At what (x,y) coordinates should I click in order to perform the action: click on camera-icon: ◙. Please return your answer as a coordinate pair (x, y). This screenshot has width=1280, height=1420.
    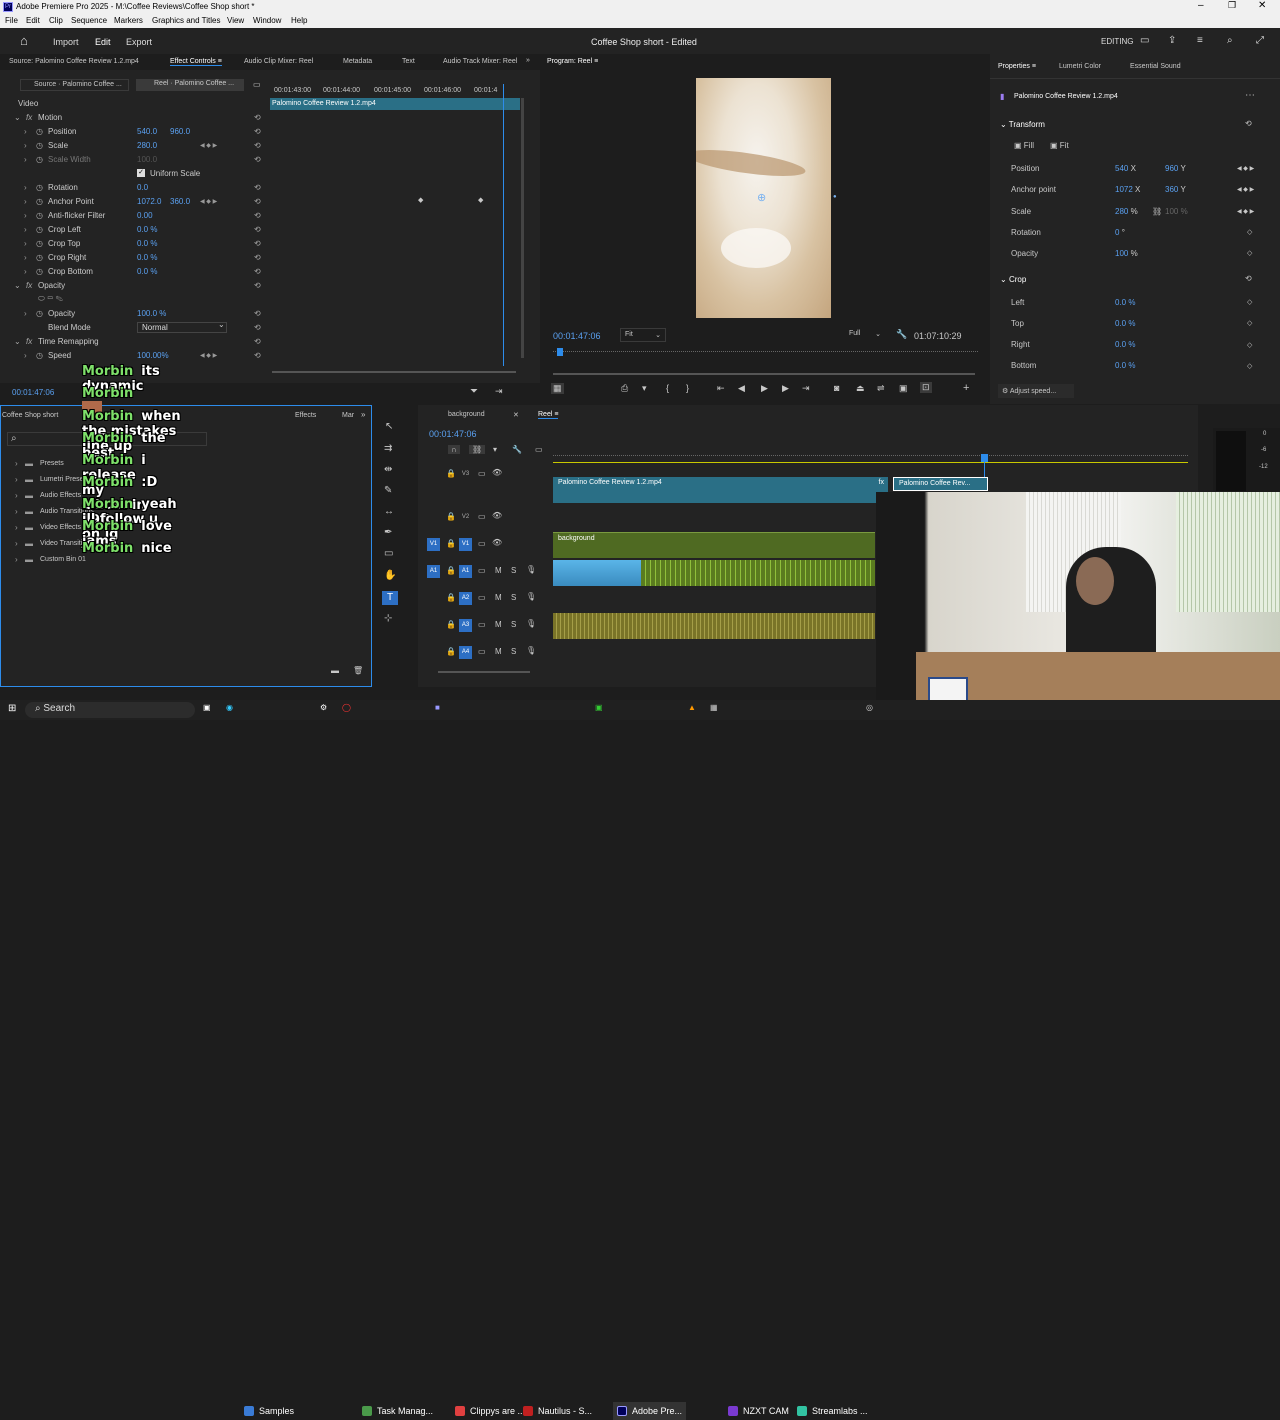
    Looking at the image, I should click on (836, 388).